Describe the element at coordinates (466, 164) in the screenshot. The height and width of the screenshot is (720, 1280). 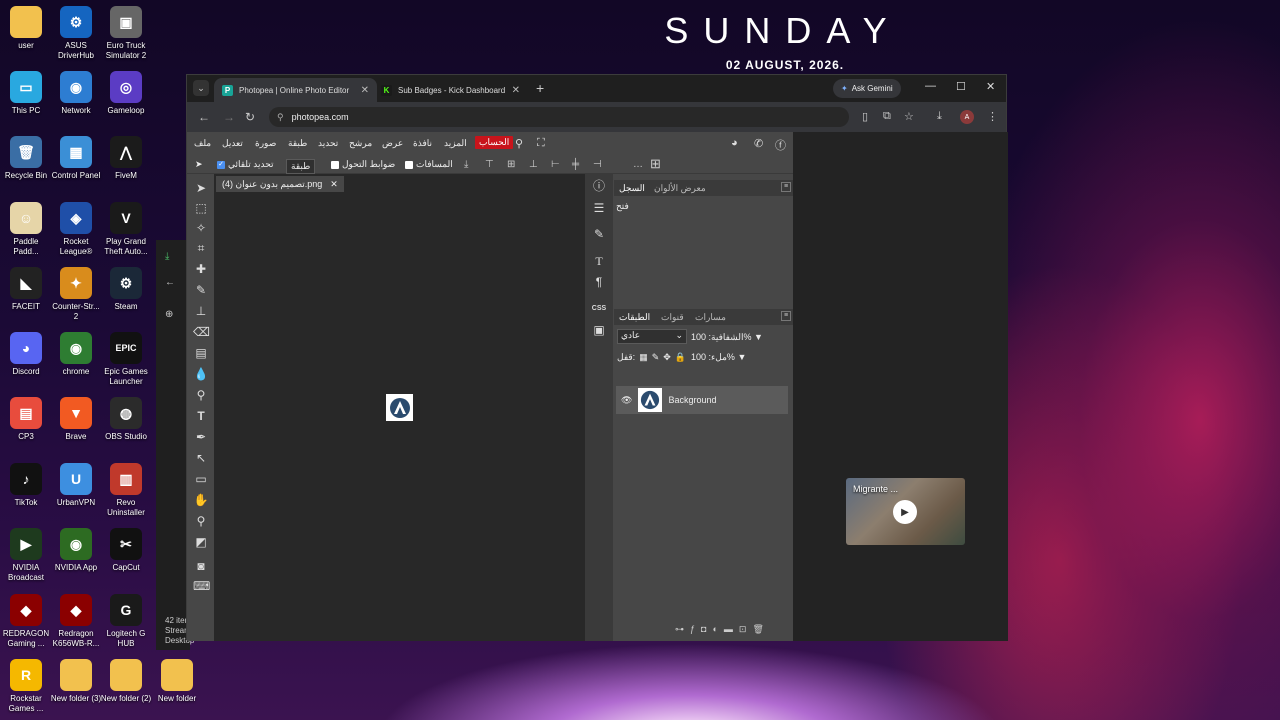
I see `align-download-icon: ⤓` at that location.